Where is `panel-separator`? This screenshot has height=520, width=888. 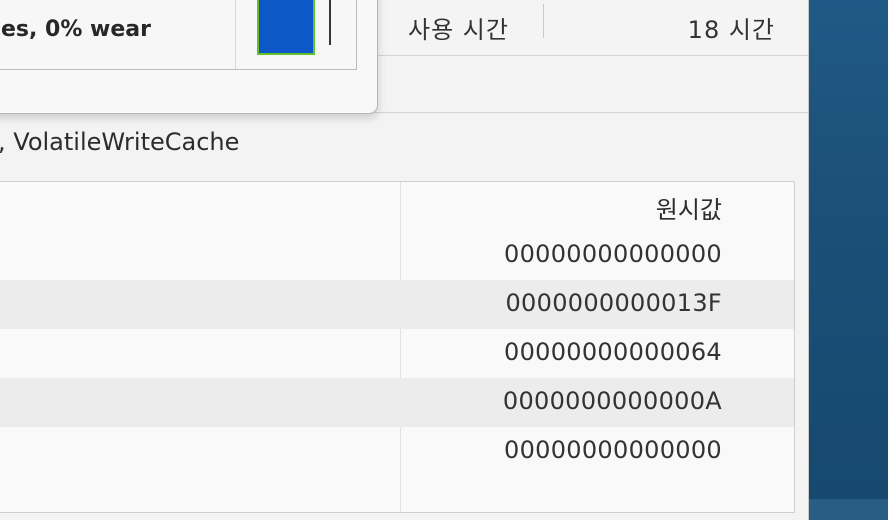
panel-separator is located at coordinates (235, 34).